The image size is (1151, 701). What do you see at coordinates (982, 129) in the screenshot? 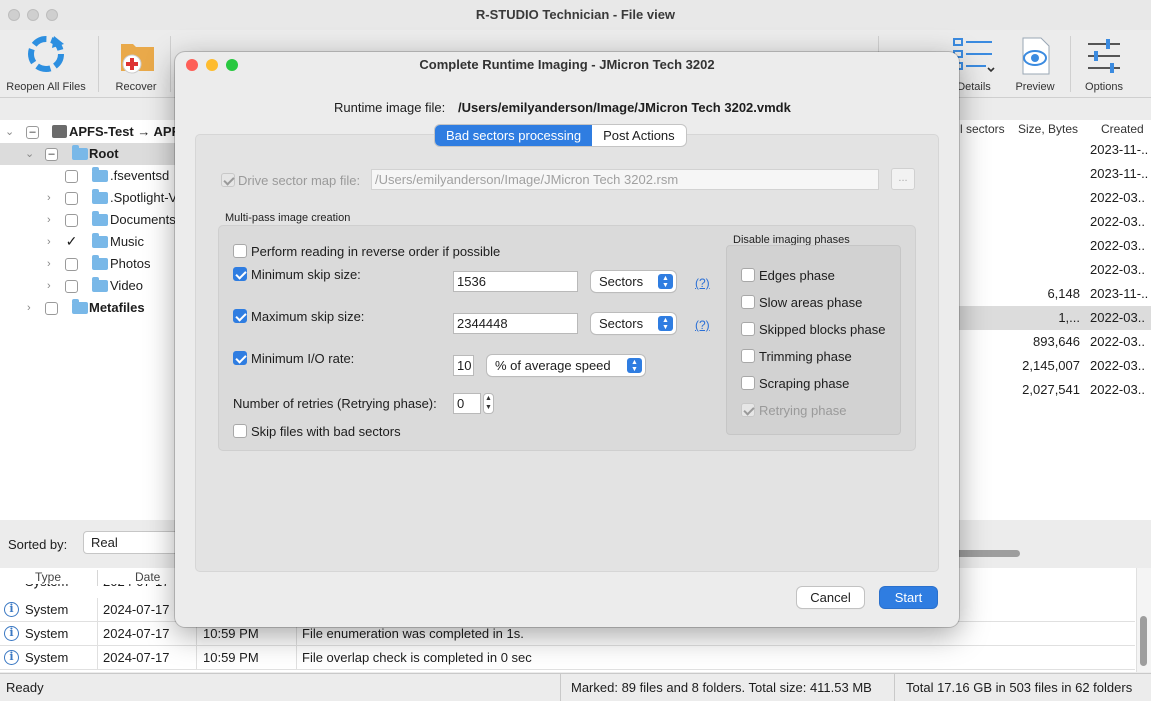
I see `column-header-sectors: l sectors` at bounding box center [982, 129].